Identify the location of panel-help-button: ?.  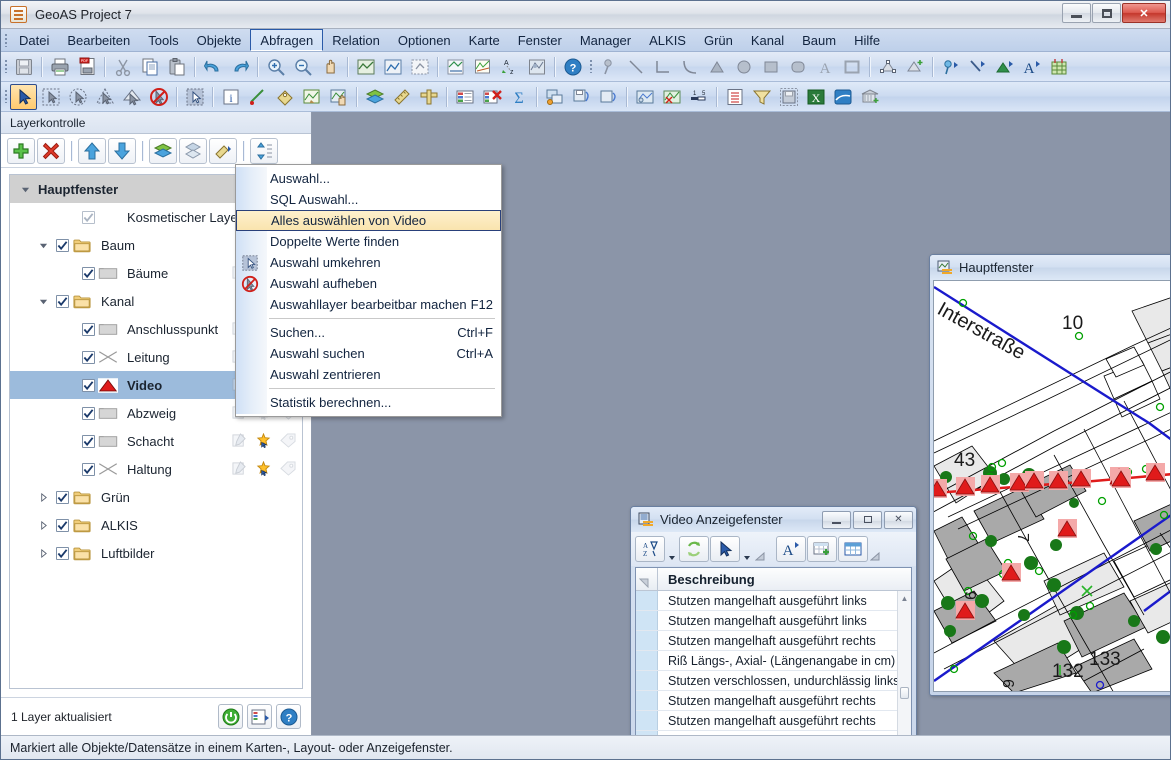
(288, 716).